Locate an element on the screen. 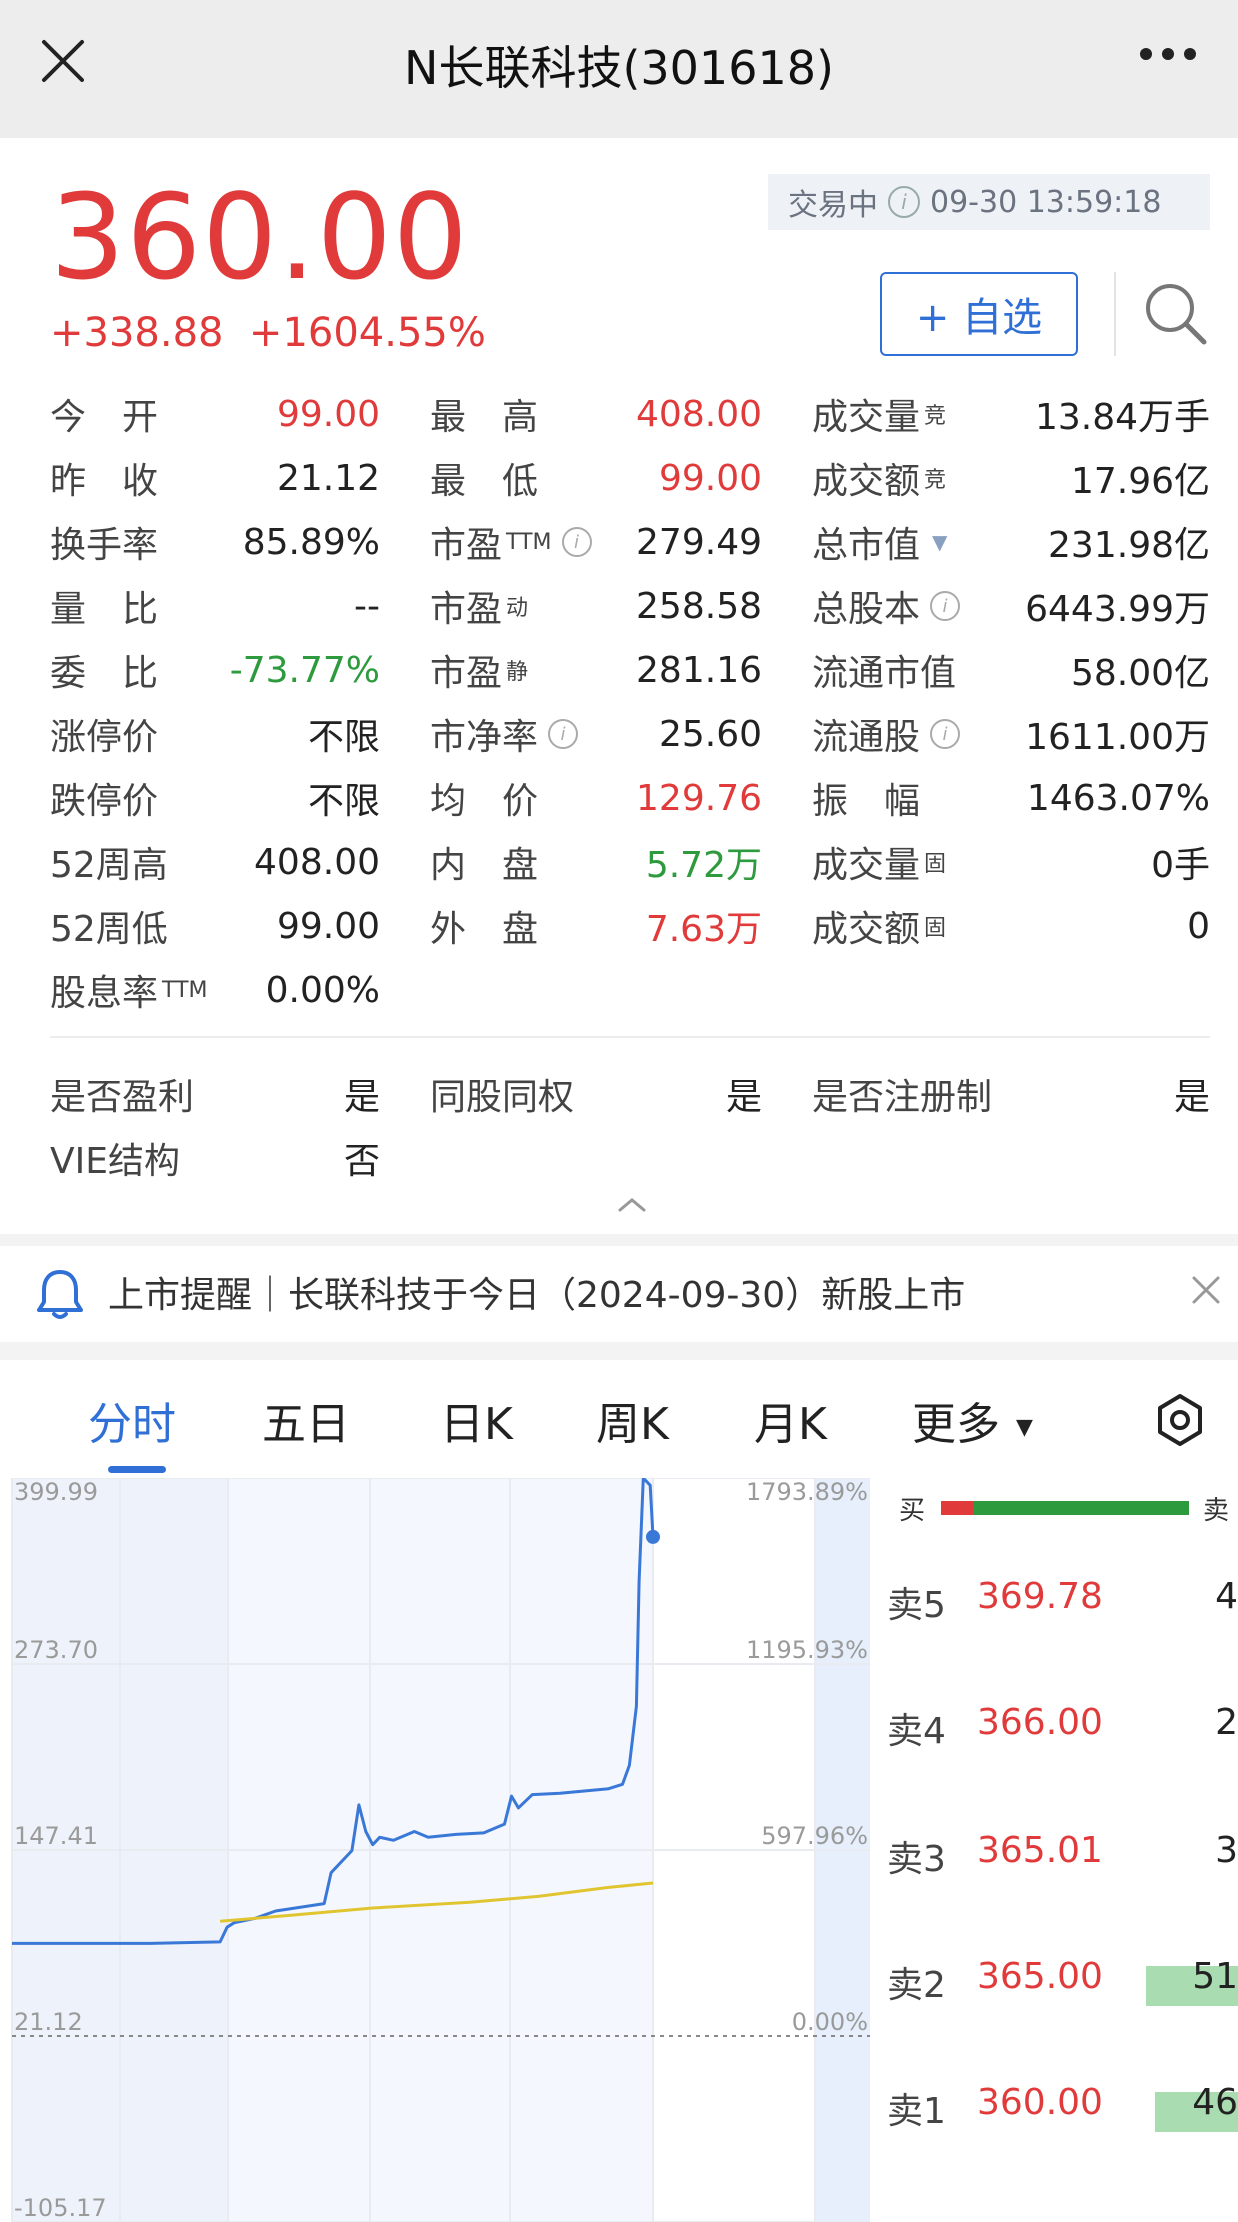  add-watchlist-button: + 自选 is located at coordinates (979, 314).